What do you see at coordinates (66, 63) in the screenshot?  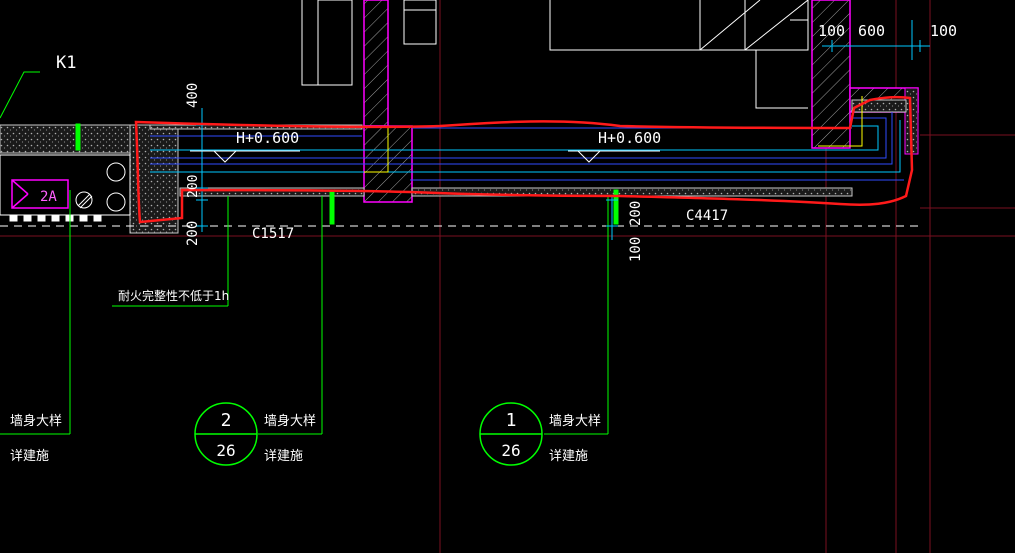 I see `label-k1: K1` at bounding box center [66, 63].